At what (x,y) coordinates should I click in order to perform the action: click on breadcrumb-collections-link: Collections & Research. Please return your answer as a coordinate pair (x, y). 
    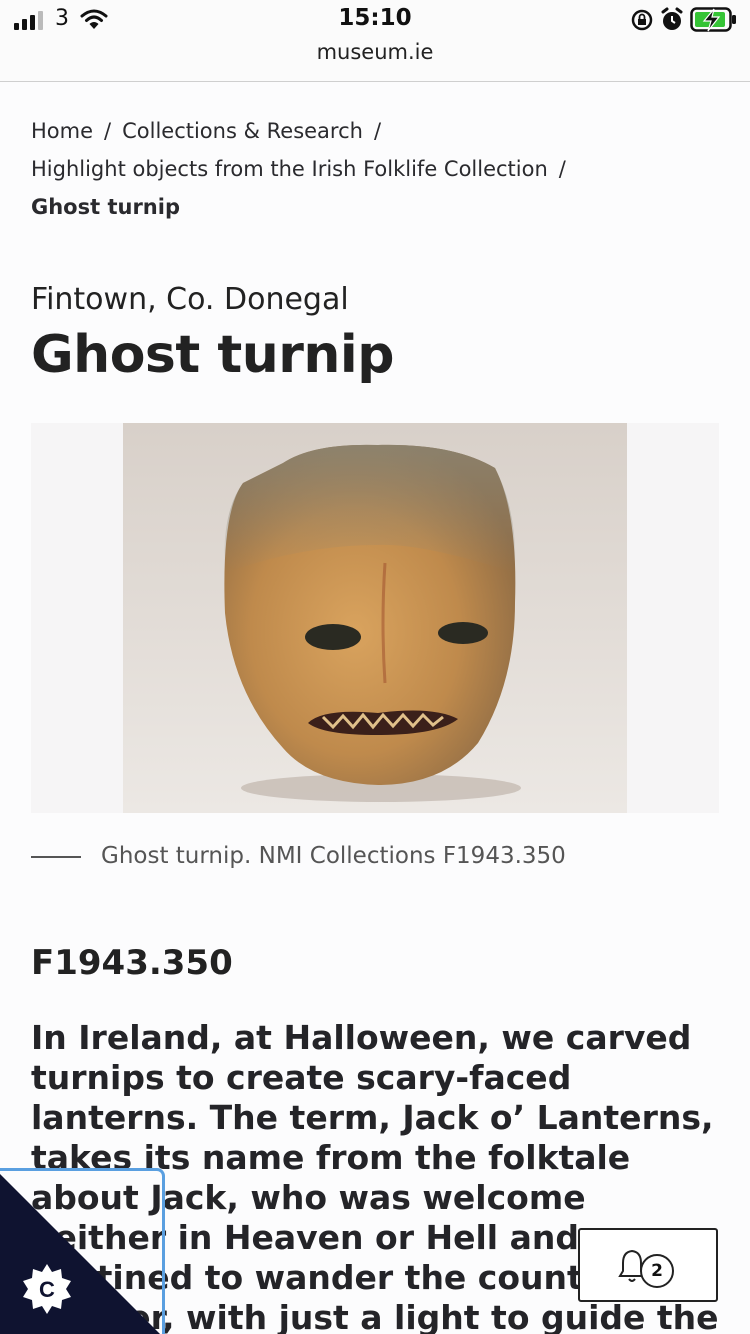
    Looking at the image, I should click on (242, 131).